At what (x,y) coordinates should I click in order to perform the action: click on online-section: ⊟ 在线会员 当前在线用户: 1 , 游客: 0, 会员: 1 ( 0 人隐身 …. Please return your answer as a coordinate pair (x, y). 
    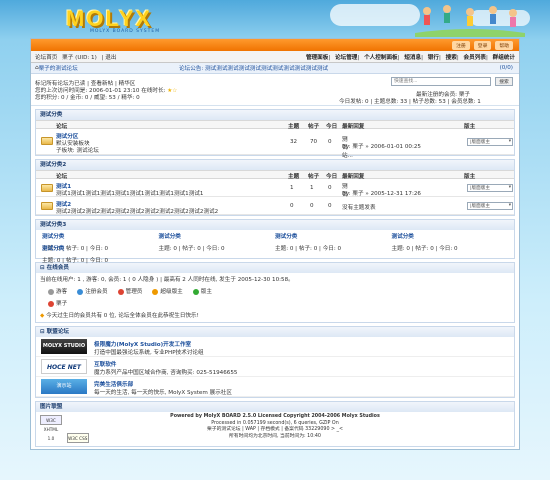
    Looking at the image, I should click on (275, 292).